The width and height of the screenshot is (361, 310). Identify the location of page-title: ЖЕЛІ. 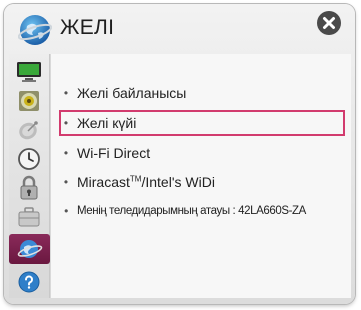
(87, 27).